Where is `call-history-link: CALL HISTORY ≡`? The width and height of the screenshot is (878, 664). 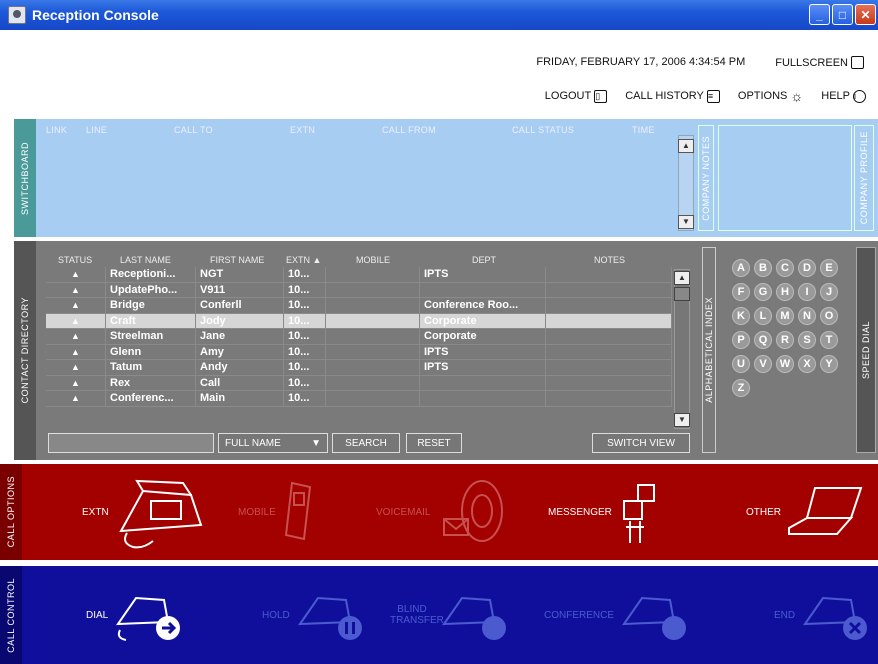
call-history-link: CALL HISTORY ≡ is located at coordinates (672, 96).